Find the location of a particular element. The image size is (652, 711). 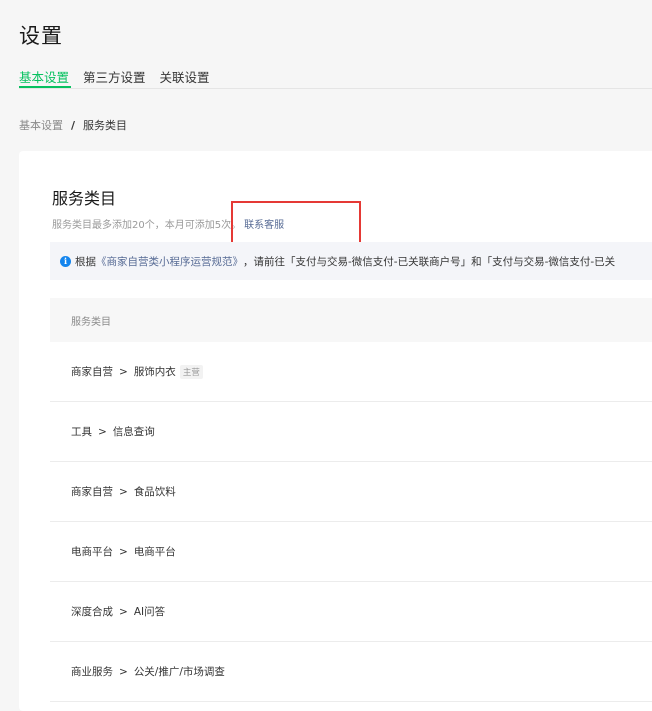

tabs-divider is located at coordinates (335, 88).